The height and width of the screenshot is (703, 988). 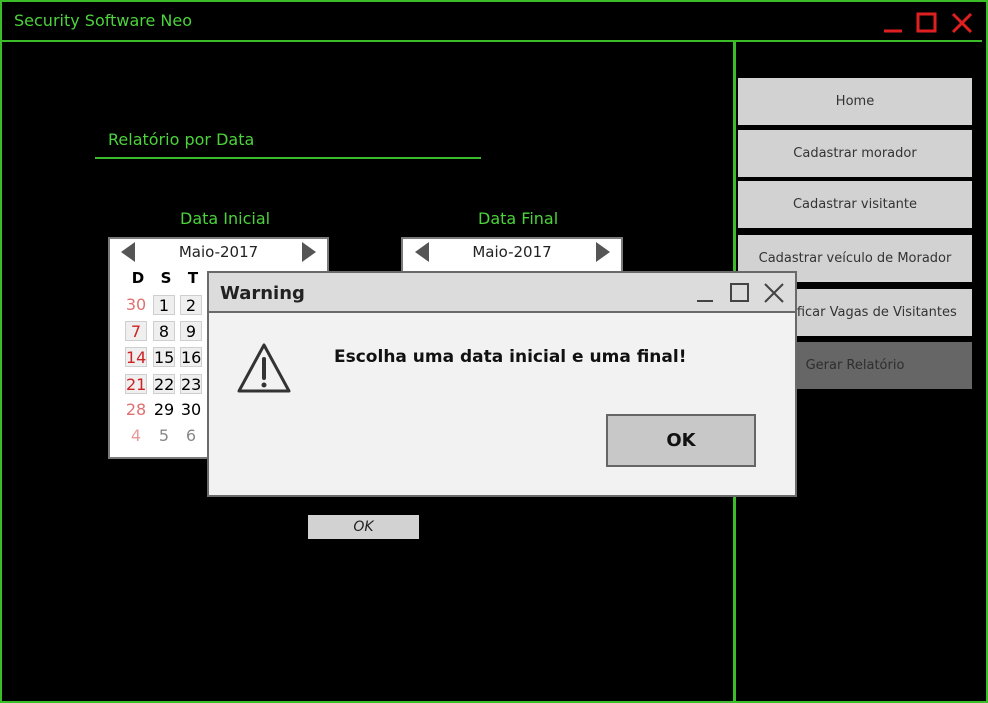 What do you see at coordinates (264, 368) in the screenshot?
I see `warning-icon` at bounding box center [264, 368].